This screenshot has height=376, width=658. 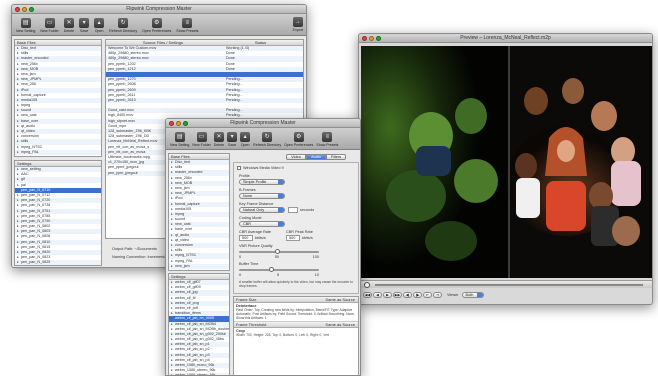 What do you see at coordinates (505, 38) in the screenshot?
I see `preview-titlebar: Preview – Lorenza_McNeal_Reflect.m2p` at bounding box center [505, 38].